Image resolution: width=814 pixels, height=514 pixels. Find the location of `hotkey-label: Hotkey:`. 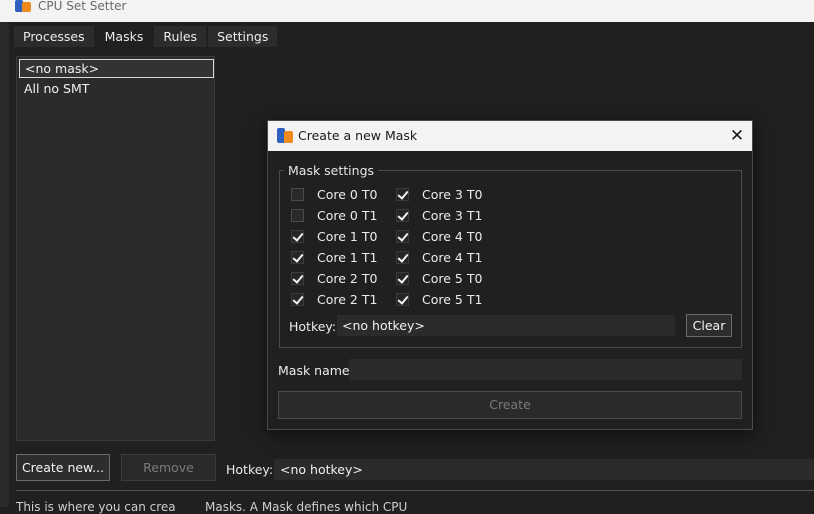

hotkey-label: Hotkey: is located at coordinates (250, 469).